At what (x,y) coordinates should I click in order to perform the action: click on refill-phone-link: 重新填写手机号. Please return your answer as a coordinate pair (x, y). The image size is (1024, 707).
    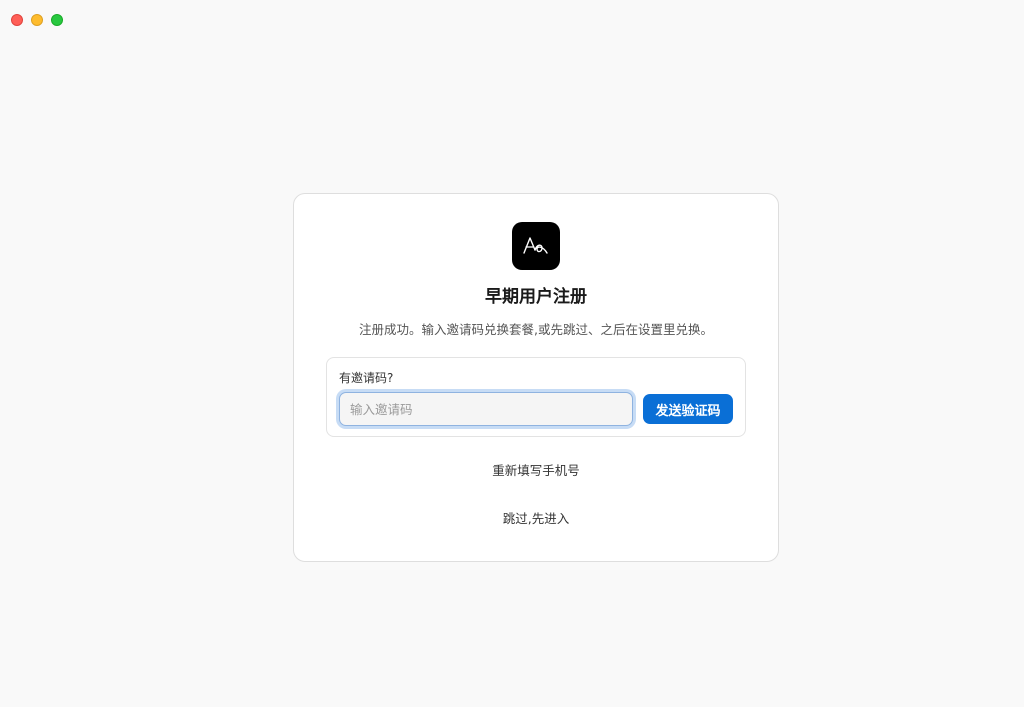
    Looking at the image, I should click on (536, 469).